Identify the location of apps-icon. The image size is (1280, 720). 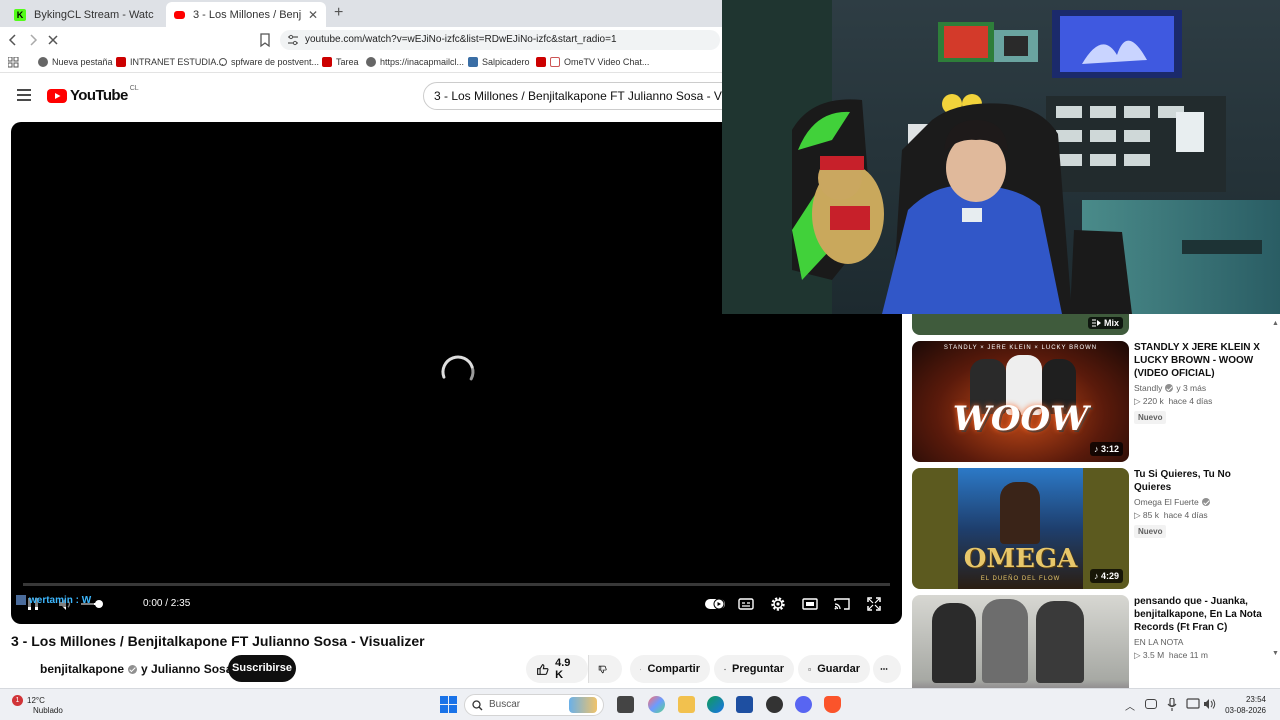
(13, 62).